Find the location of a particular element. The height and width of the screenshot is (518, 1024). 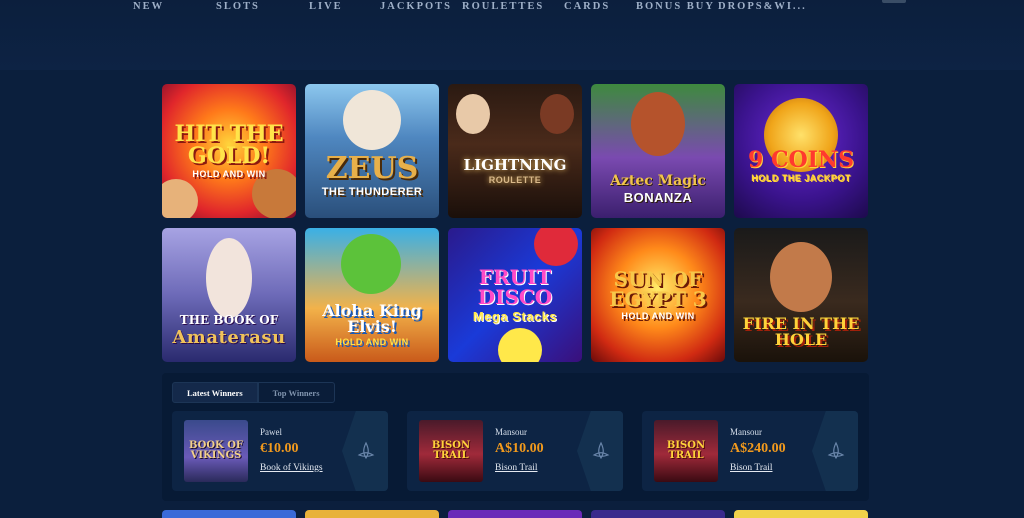

game-title: FIRE IN THE HOLE is located at coordinates (801, 331).